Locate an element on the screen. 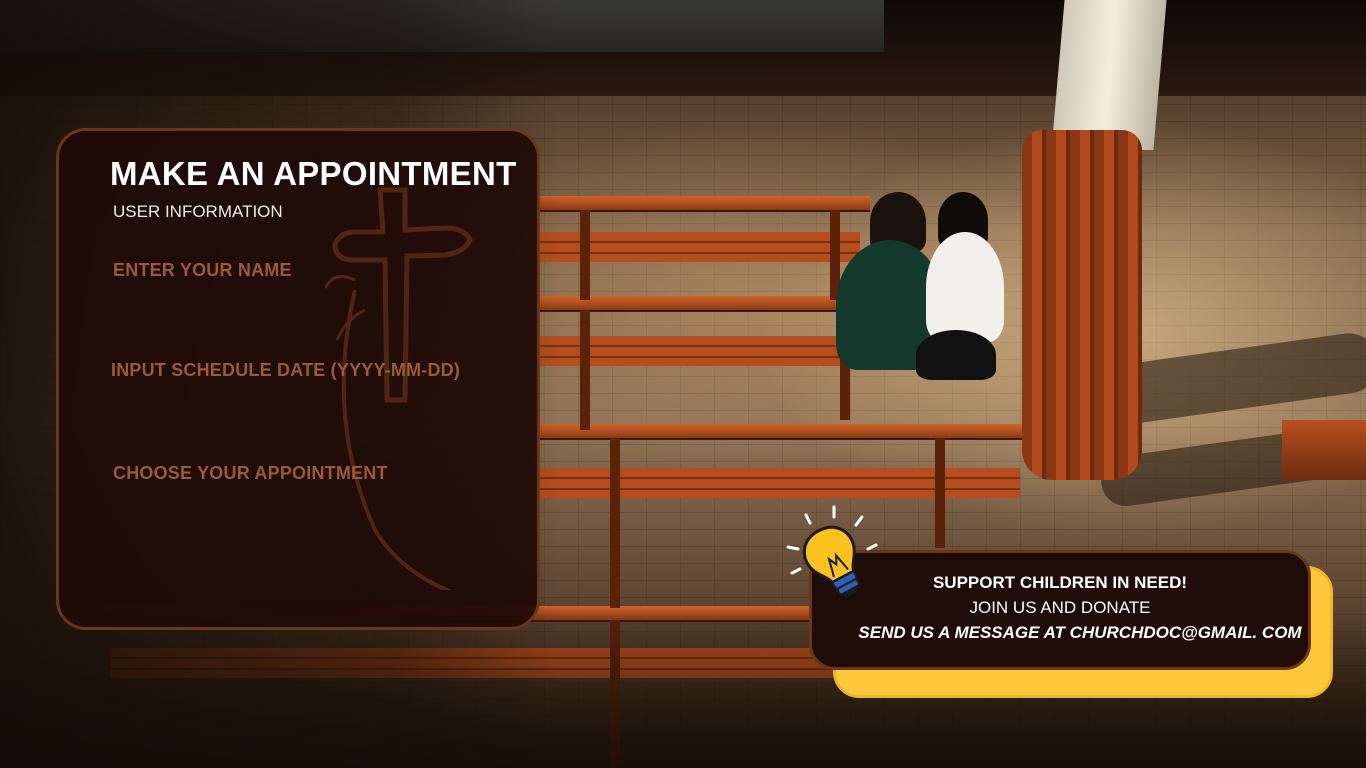 The image size is (1366, 768). person-legs is located at coordinates (956, 355).